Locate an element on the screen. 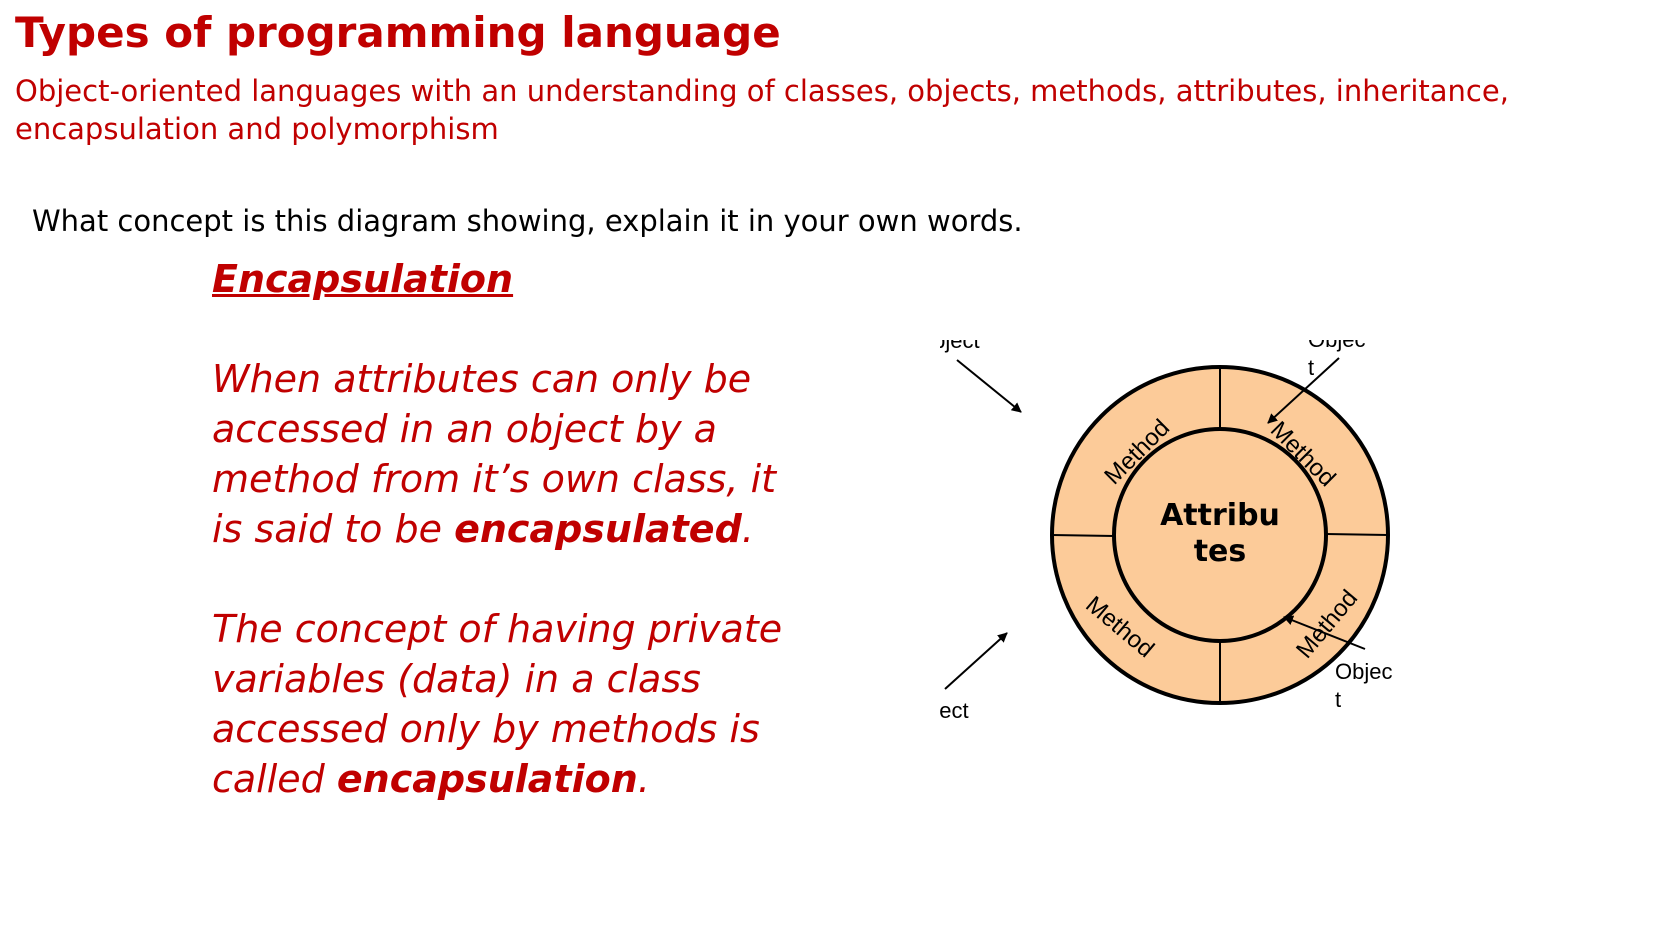 This screenshot has height=931, width=1654. answer-paragraph-1-bold: encapsulated is located at coordinates (598, 529).